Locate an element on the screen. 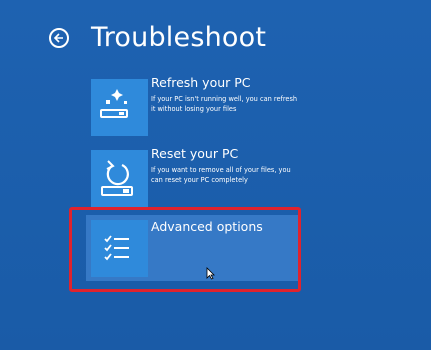 Image resolution: width=431 pixels, height=350 pixels. selection-highlight is located at coordinates (185, 249).